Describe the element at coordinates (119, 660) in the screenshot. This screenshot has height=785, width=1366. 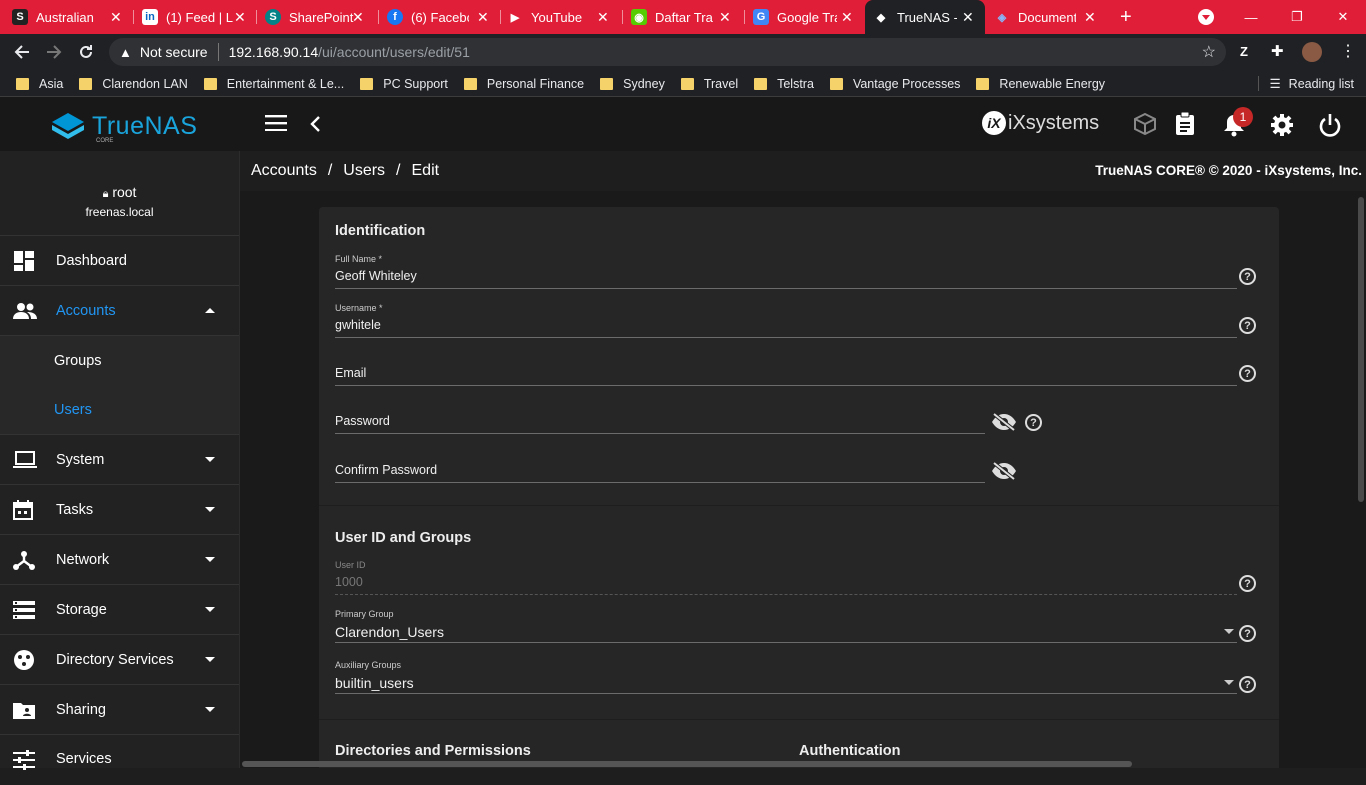
I see `sidebar-item-directory-services: Directory Services` at that location.